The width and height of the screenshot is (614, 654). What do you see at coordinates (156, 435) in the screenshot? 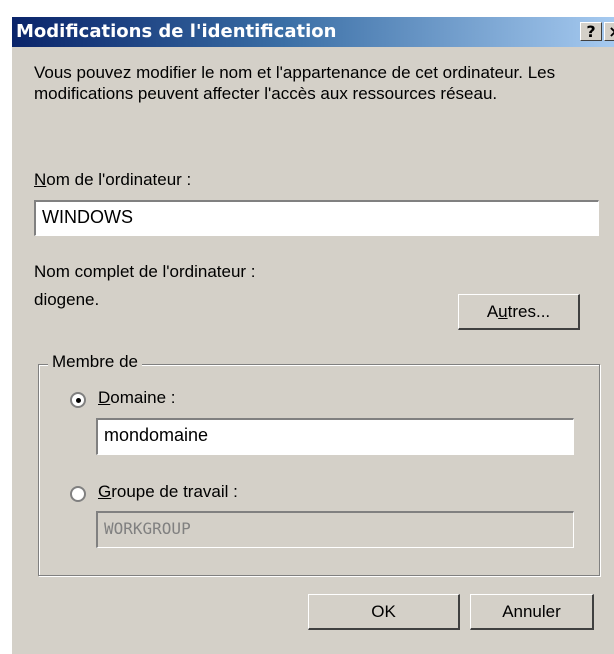
I see `domain-value: mondomaine` at bounding box center [156, 435].